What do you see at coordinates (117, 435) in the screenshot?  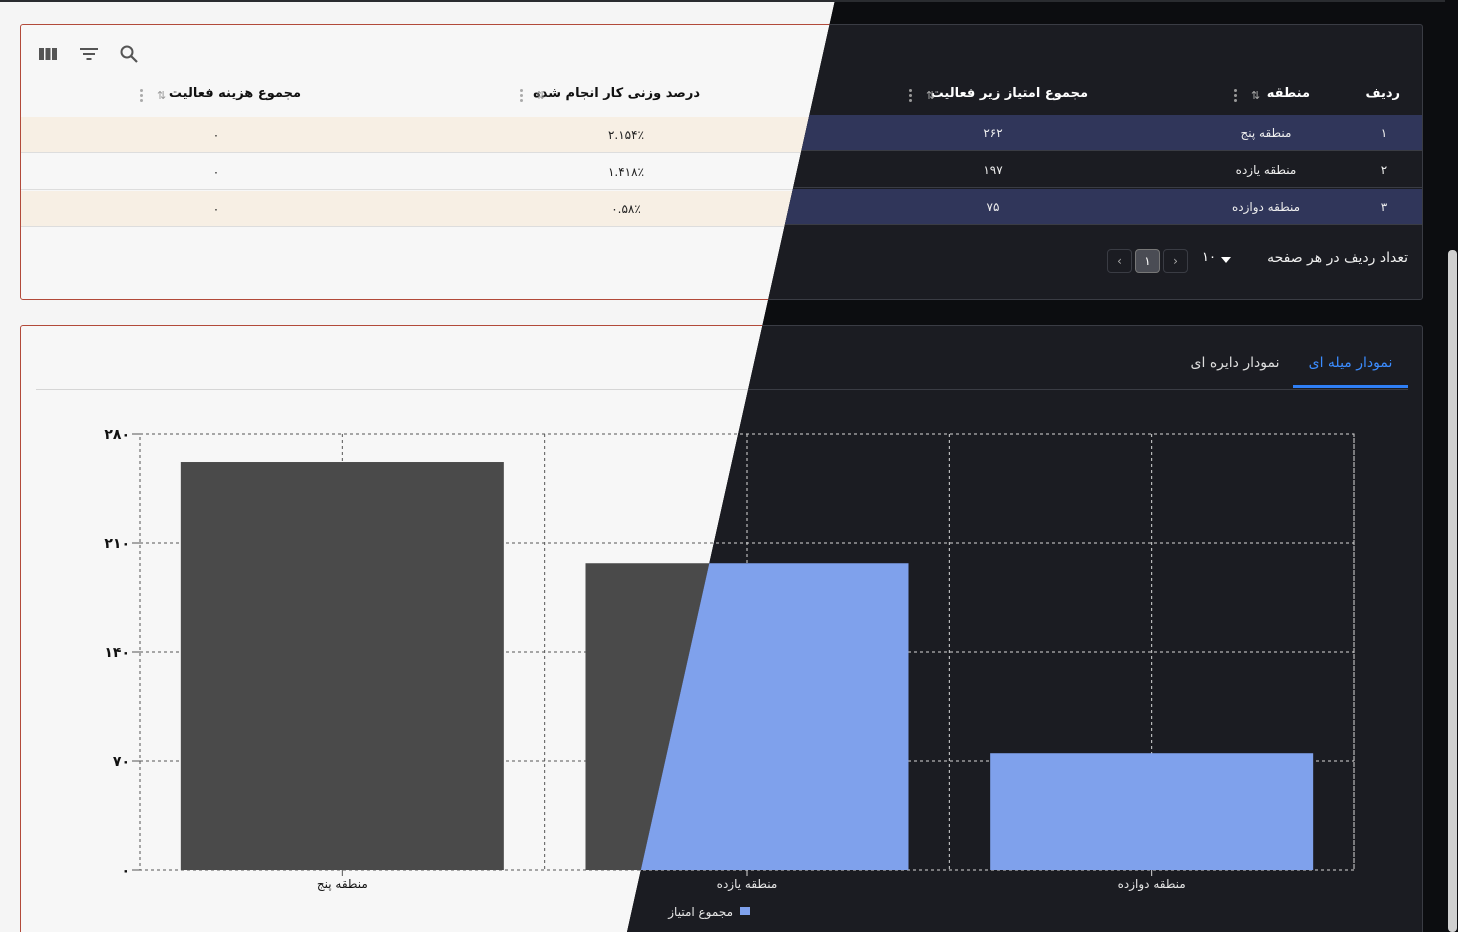 I see `y-tick-label: ۲۸۰` at bounding box center [117, 435].